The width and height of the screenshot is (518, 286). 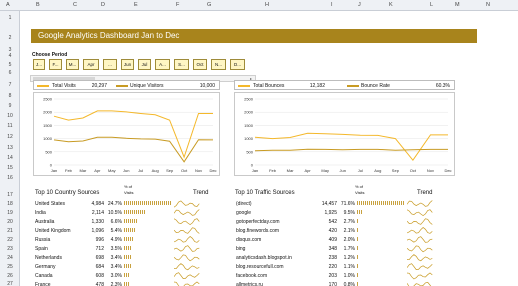 What do you see at coordinates (57, 275) in the screenshot?
I see `left_table-name-cell: Canada` at bounding box center [57, 275].